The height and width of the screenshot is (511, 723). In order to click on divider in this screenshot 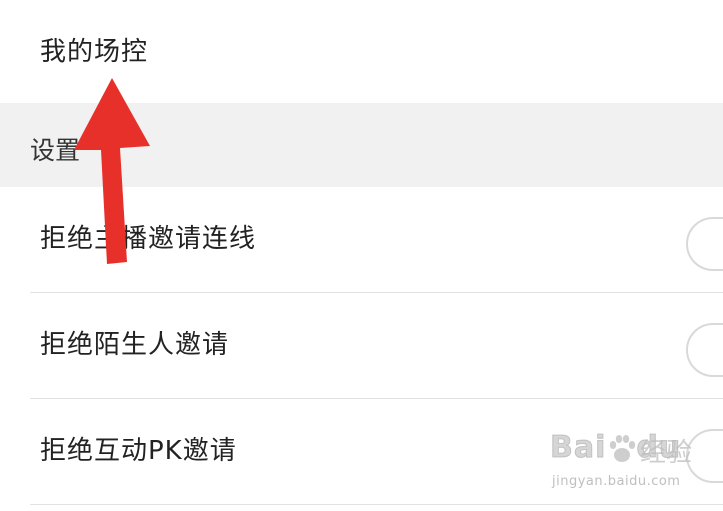, I will do `click(376, 504)`.